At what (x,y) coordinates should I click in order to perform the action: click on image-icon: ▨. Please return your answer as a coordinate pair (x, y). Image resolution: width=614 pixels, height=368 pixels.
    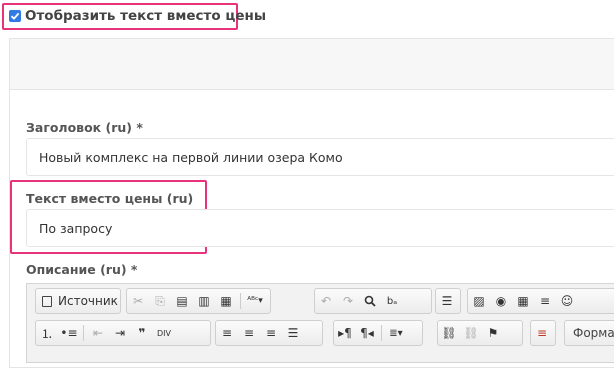
    Looking at the image, I should click on (479, 301).